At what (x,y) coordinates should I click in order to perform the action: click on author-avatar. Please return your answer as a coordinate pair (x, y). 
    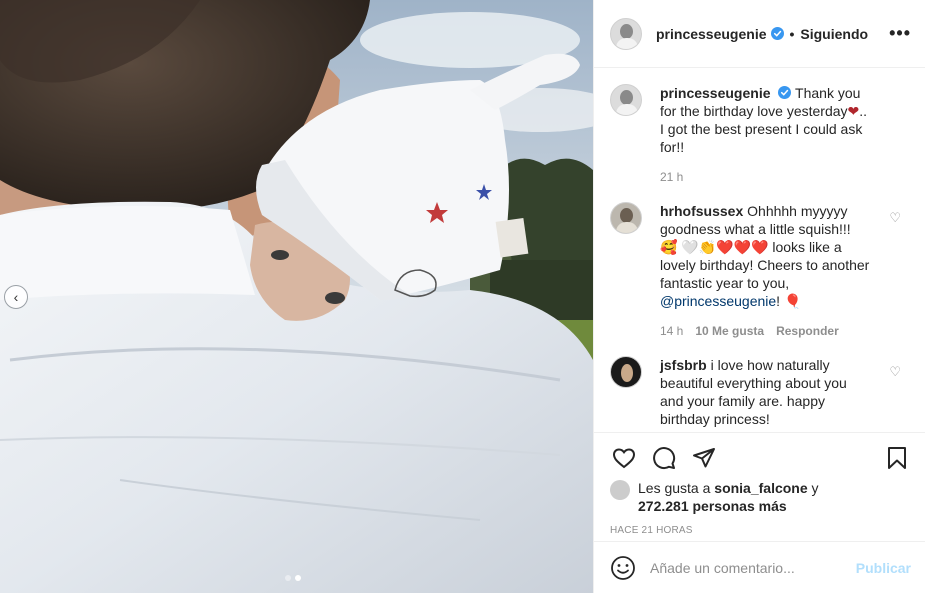
    Looking at the image, I should click on (626, 33).